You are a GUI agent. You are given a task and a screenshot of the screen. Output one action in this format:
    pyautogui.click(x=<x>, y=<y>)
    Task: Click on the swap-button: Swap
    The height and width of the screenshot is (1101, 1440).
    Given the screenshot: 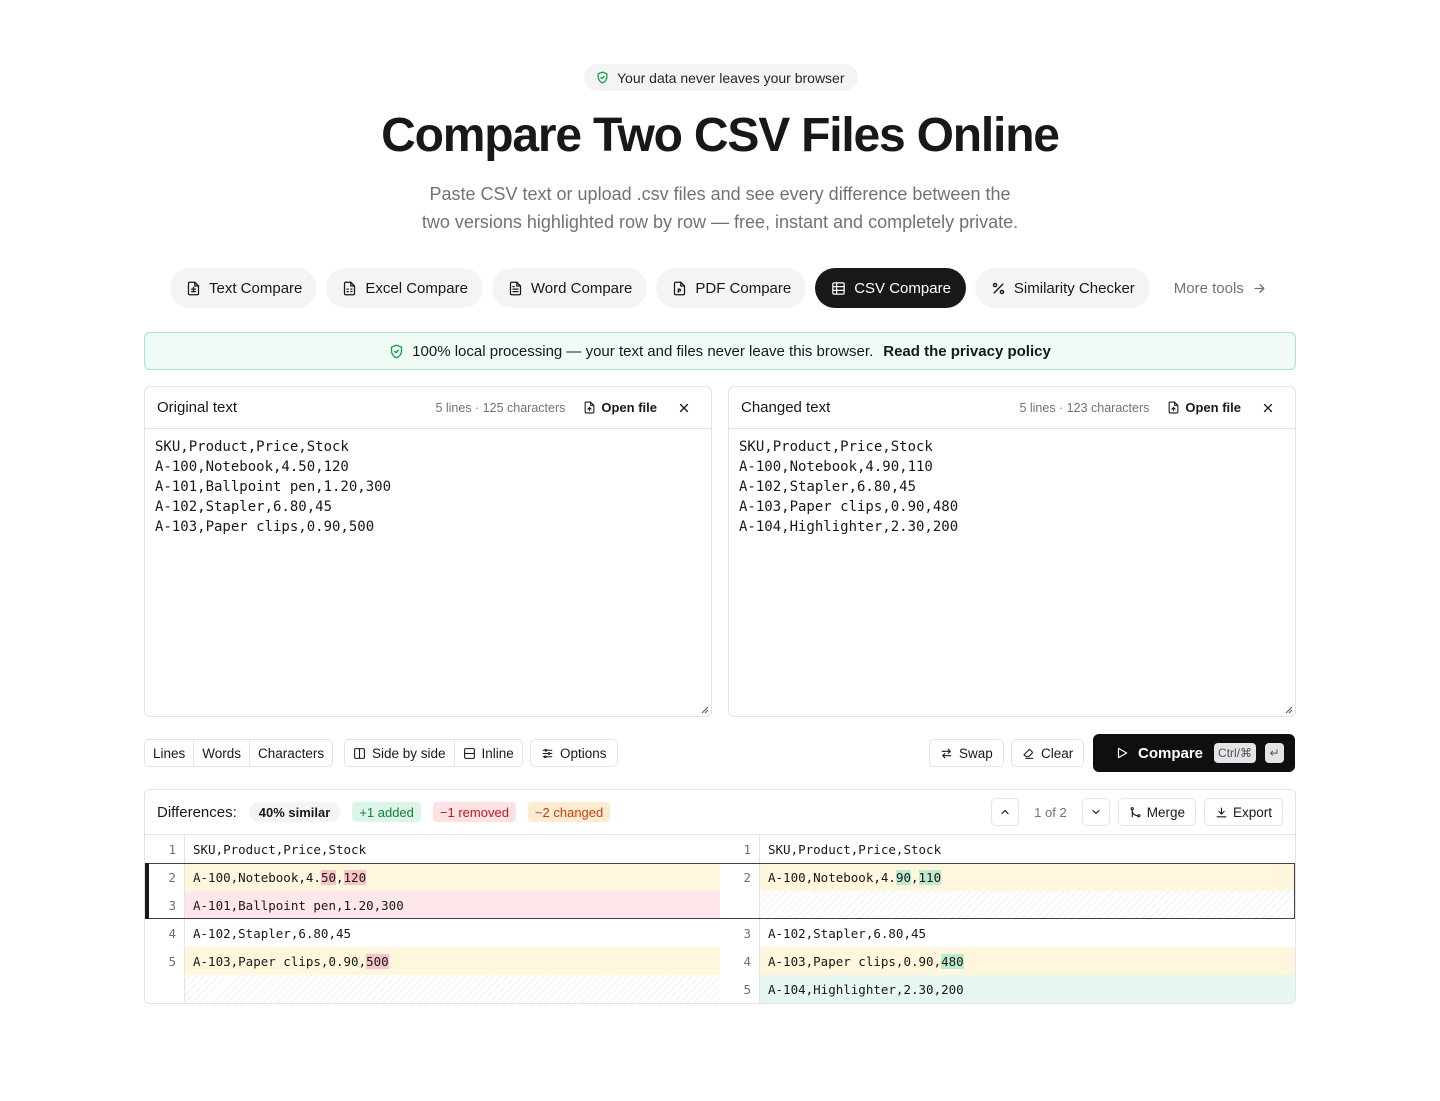 What is the action you would take?
    pyautogui.click(x=966, y=753)
    